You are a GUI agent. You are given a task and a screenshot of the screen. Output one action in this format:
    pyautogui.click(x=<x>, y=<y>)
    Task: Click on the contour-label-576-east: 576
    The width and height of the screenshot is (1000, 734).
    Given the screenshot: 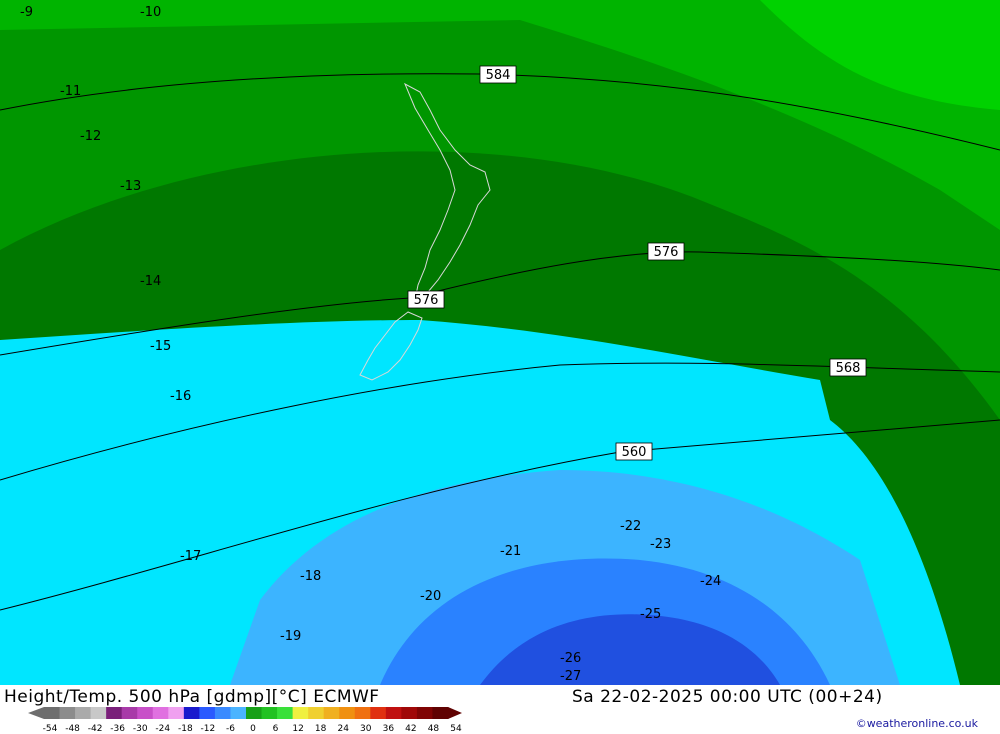 What is the action you would take?
    pyautogui.click(x=666, y=251)
    